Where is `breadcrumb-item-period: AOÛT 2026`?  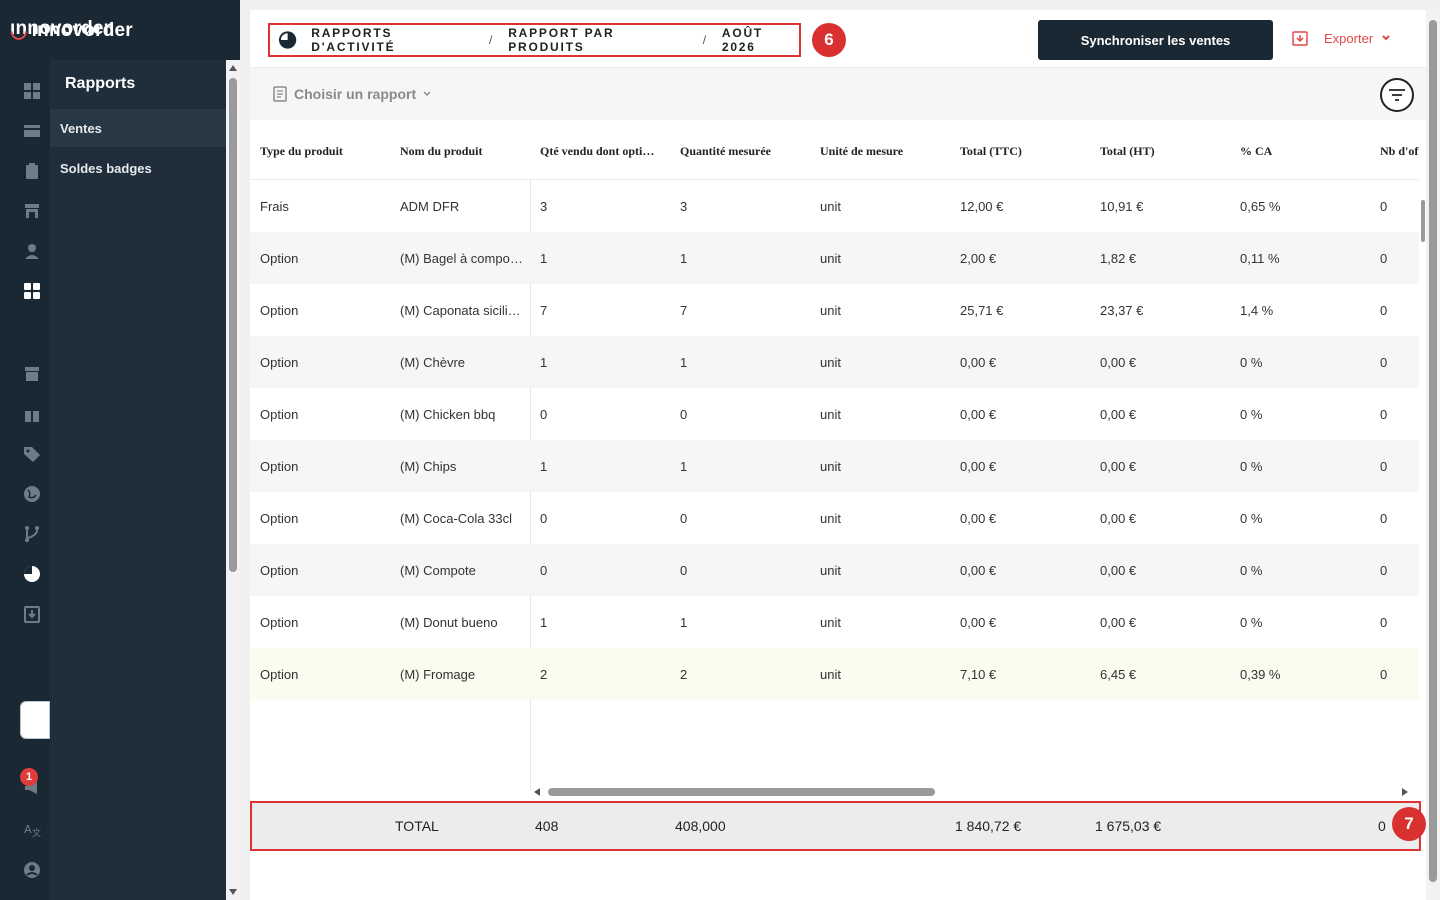
breadcrumb-item-period: AOÛT 2026 is located at coordinates (760, 40).